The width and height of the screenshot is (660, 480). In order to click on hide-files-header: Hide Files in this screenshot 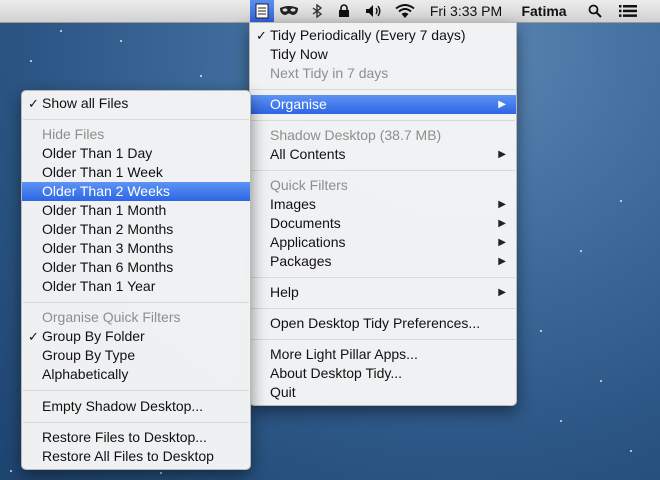, I will do `click(73, 134)`.